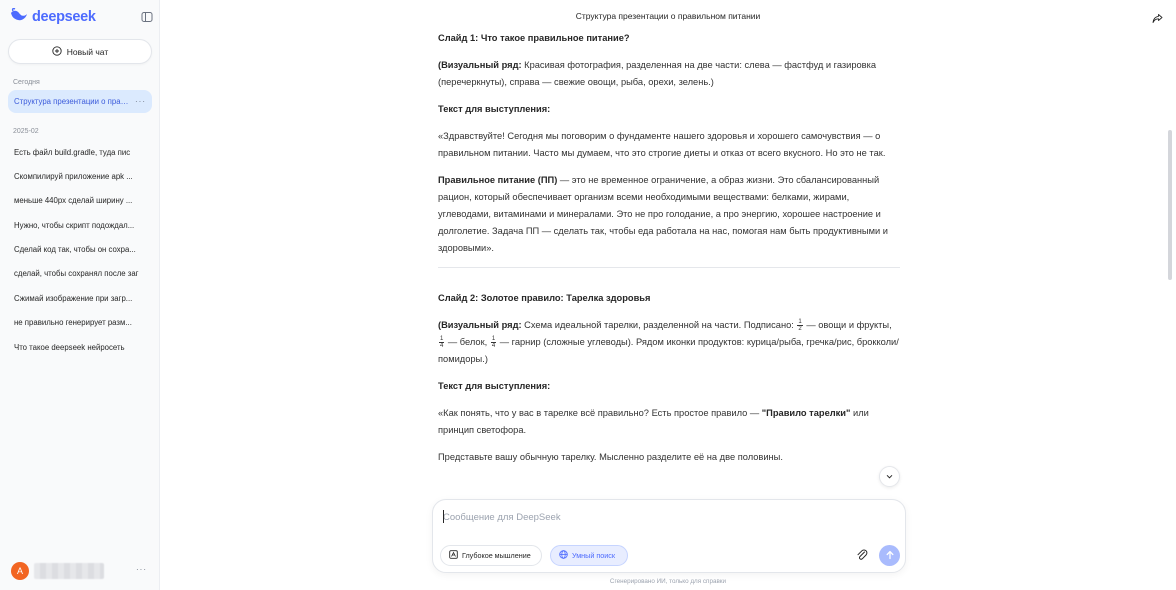 The width and height of the screenshot is (1176, 590). I want to click on globe-icon, so click(563, 555).